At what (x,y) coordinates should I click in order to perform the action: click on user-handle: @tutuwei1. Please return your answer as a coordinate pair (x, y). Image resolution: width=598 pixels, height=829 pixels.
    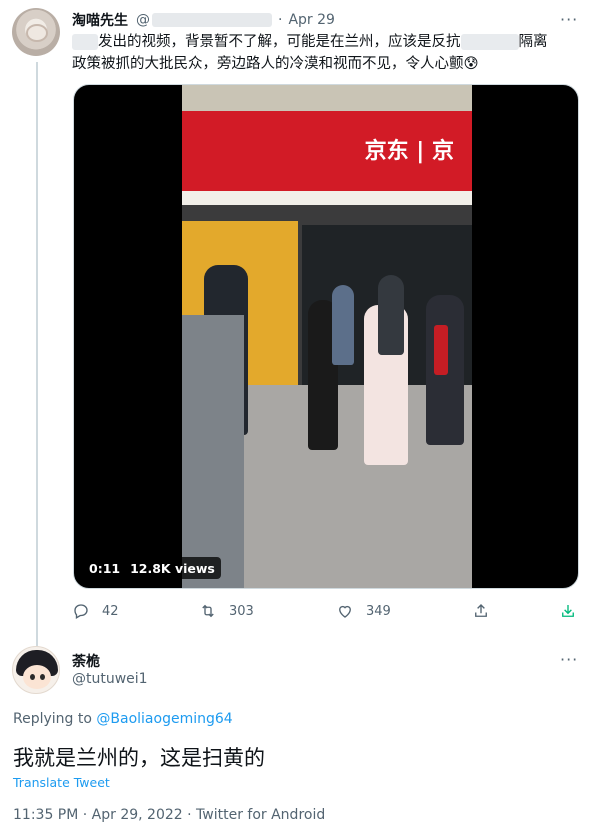
    Looking at the image, I should click on (110, 679).